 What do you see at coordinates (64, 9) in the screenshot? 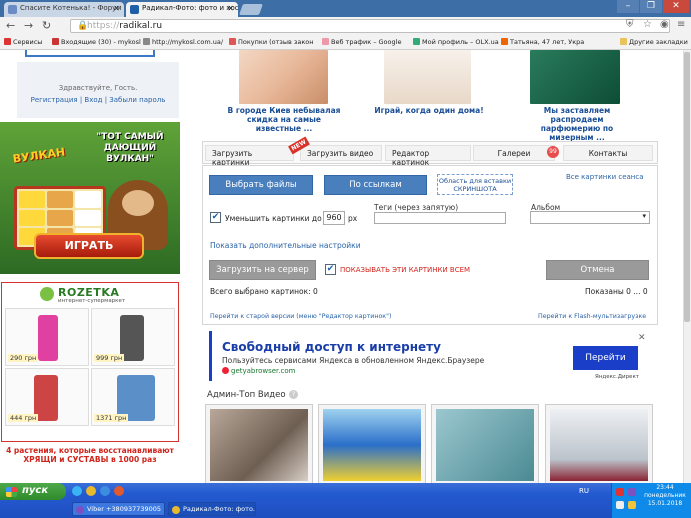
I see `browser-tab-forum: Спасите Котенька! - Форум ✕` at bounding box center [64, 9].